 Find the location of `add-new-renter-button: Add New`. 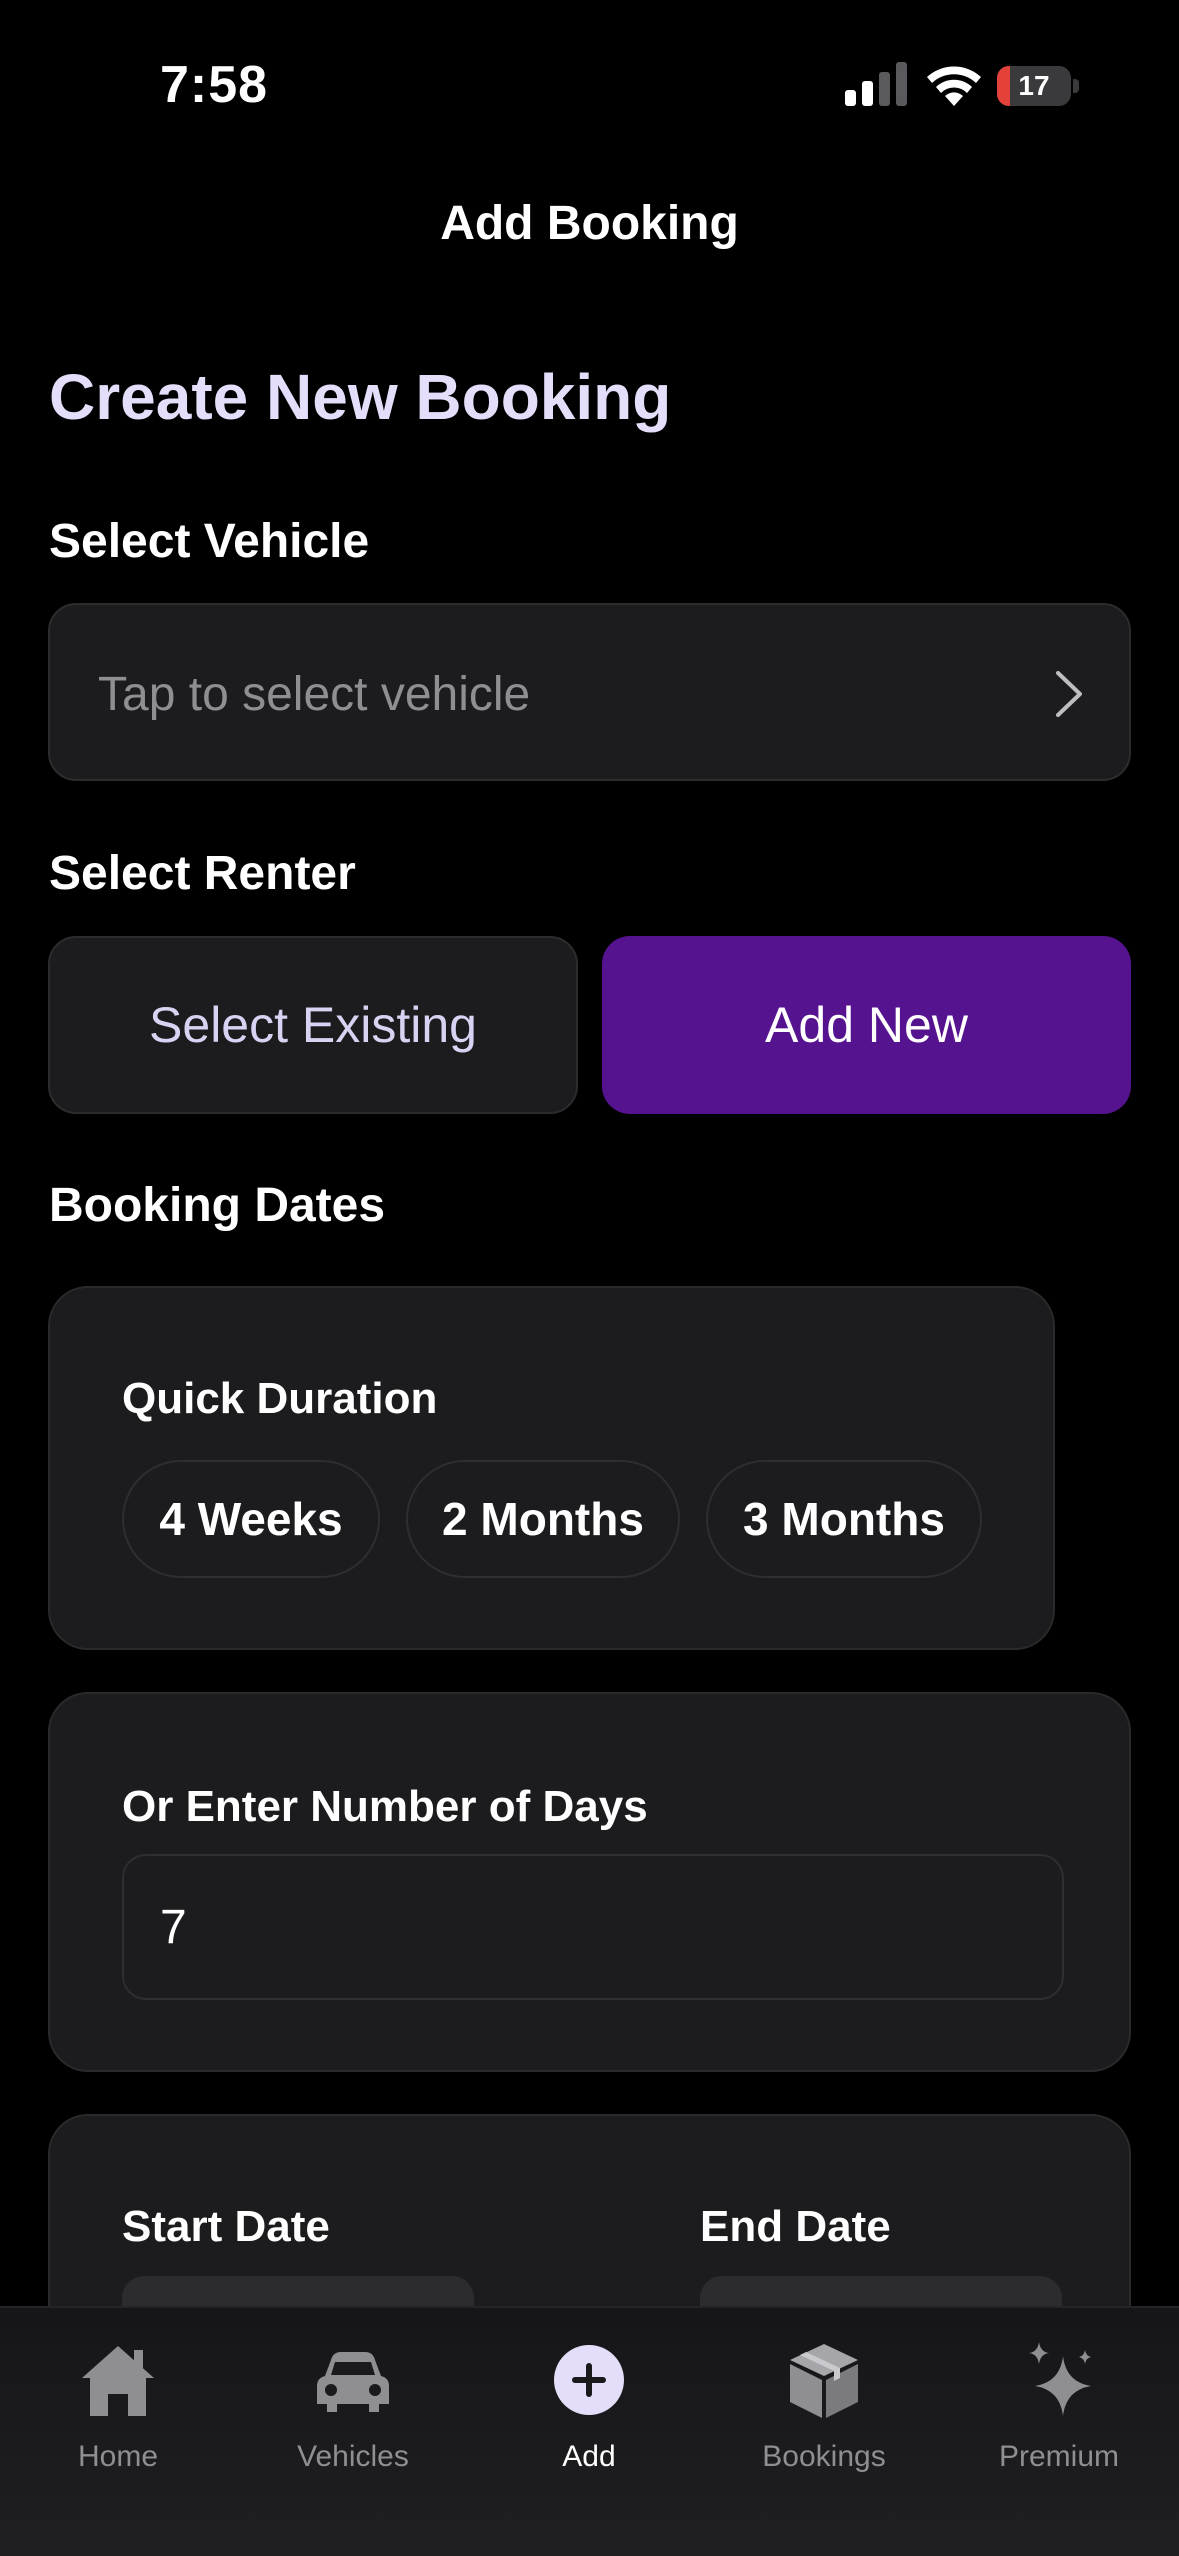

add-new-renter-button: Add New is located at coordinates (866, 1025).